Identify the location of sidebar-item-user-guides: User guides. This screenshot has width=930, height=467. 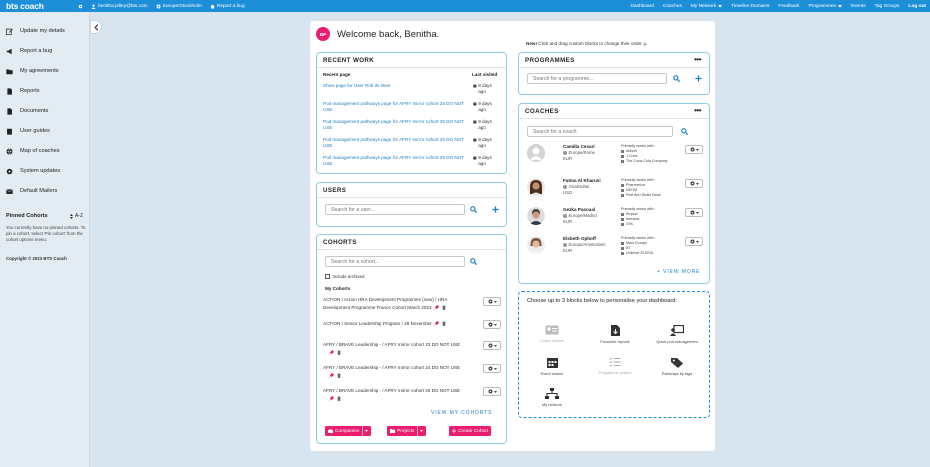
(44, 131).